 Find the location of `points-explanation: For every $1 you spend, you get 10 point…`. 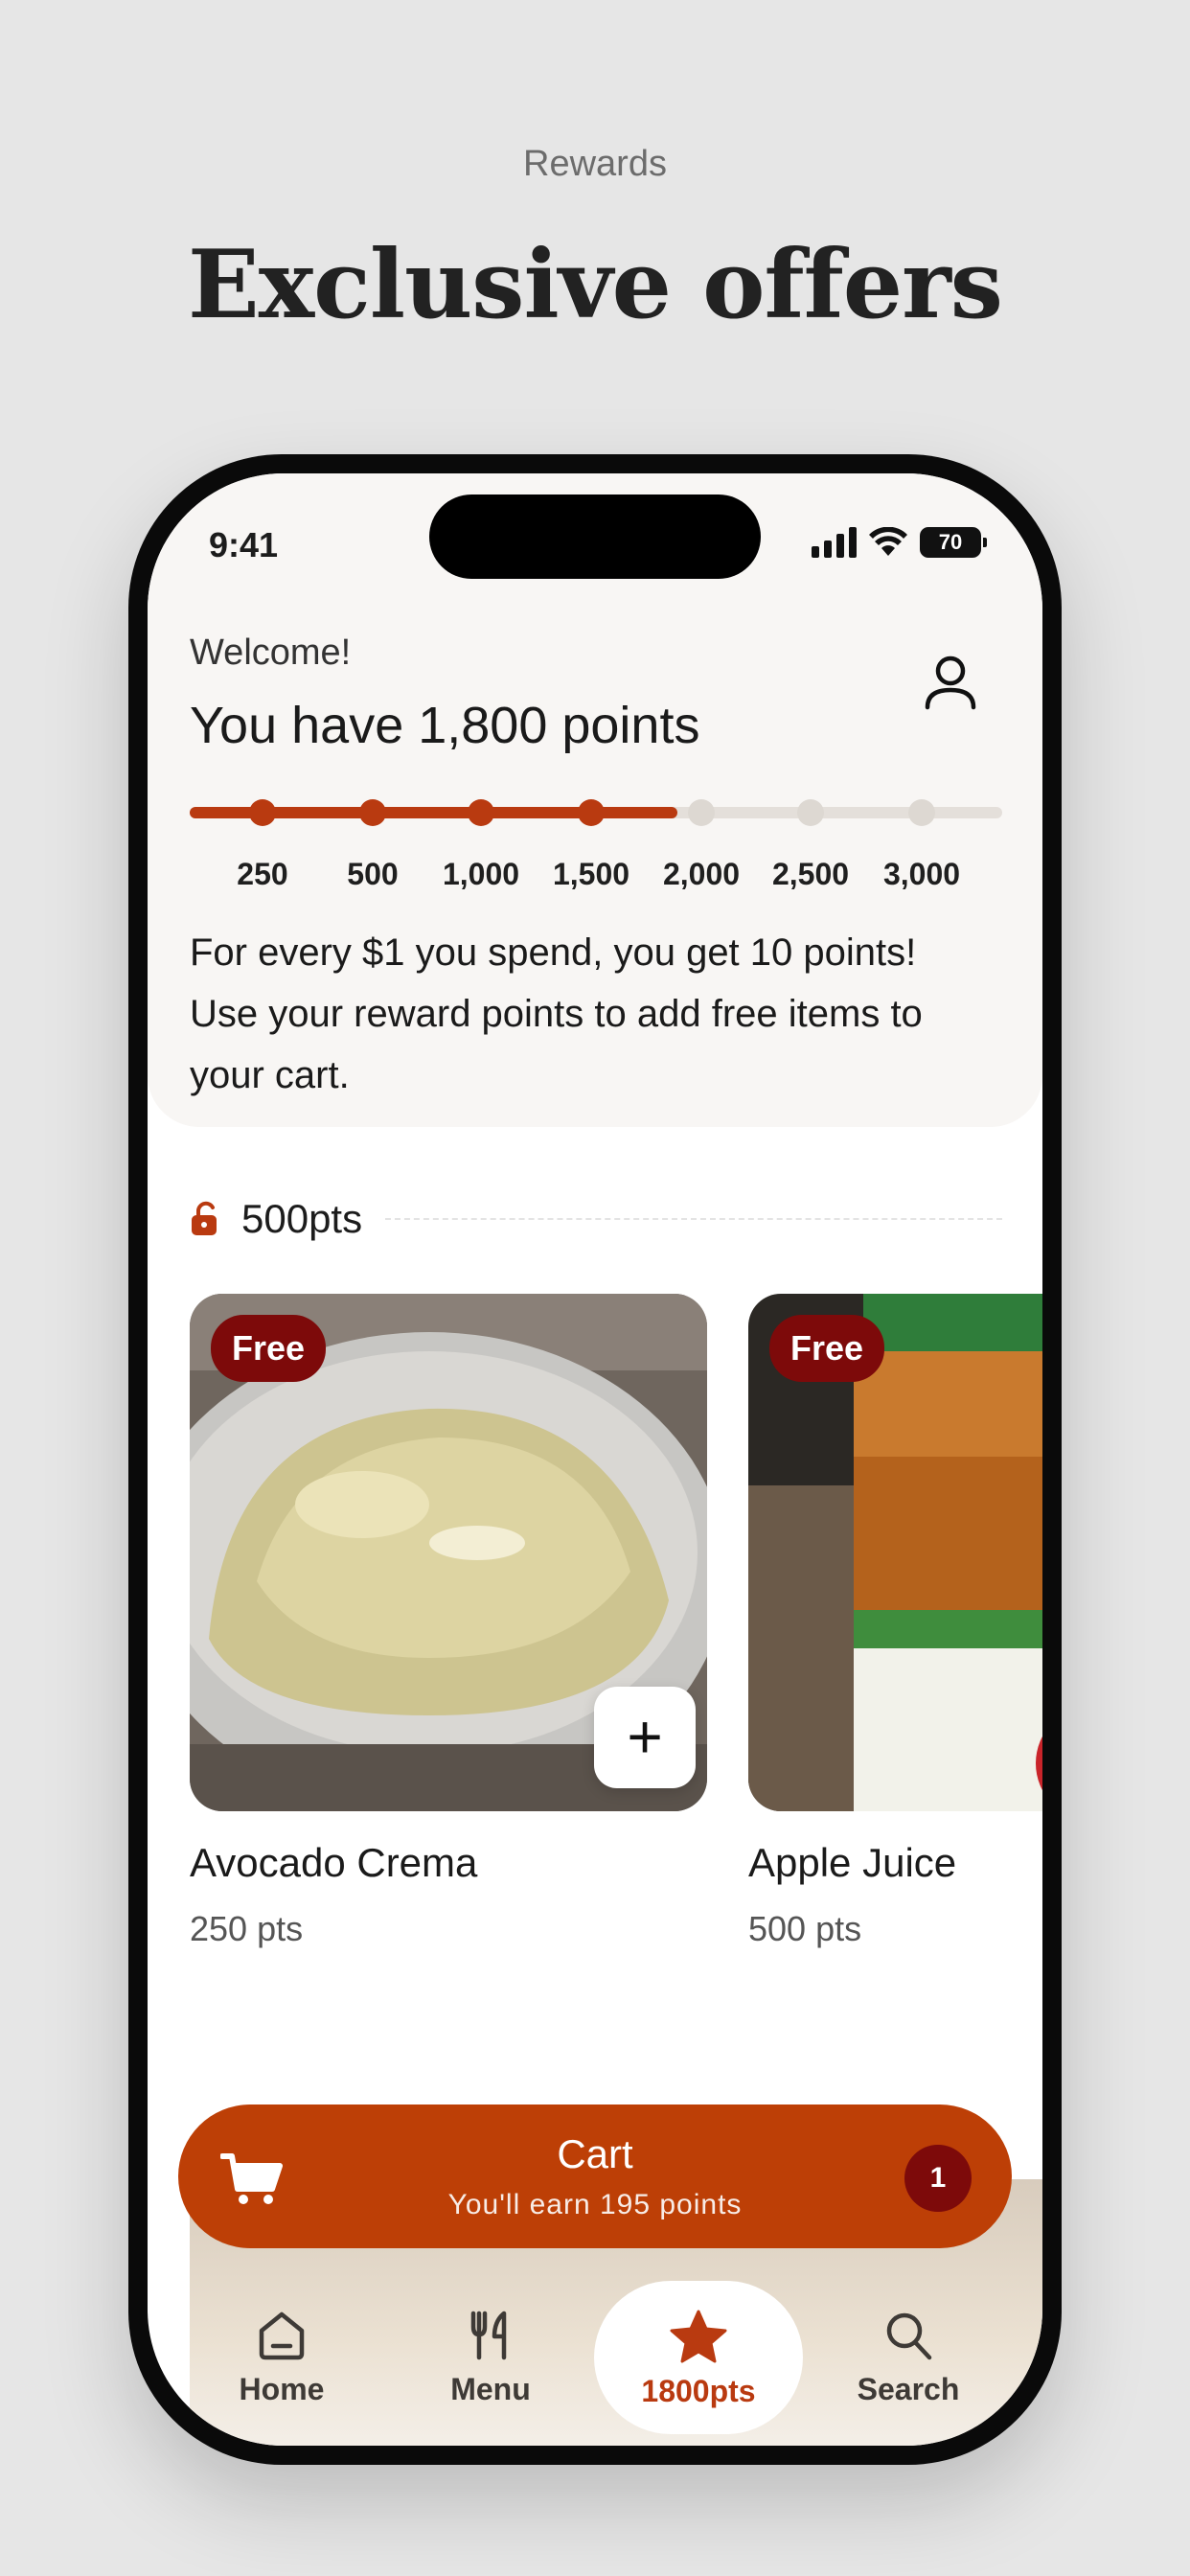

points-explanation: For every $1 you spend, you get 10 point… is located at coordinates (557, 1014).